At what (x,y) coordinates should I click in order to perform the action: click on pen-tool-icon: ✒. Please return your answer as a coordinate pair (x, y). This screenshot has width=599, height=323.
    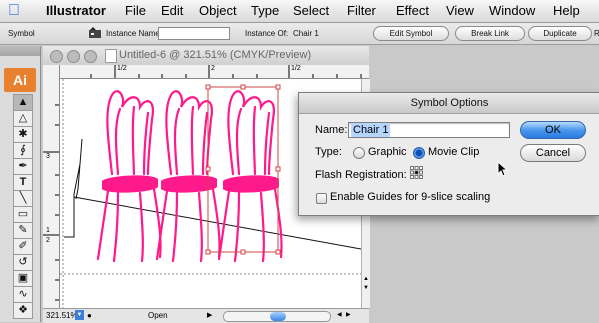
    Looking at the image, I should click on (23, 166).